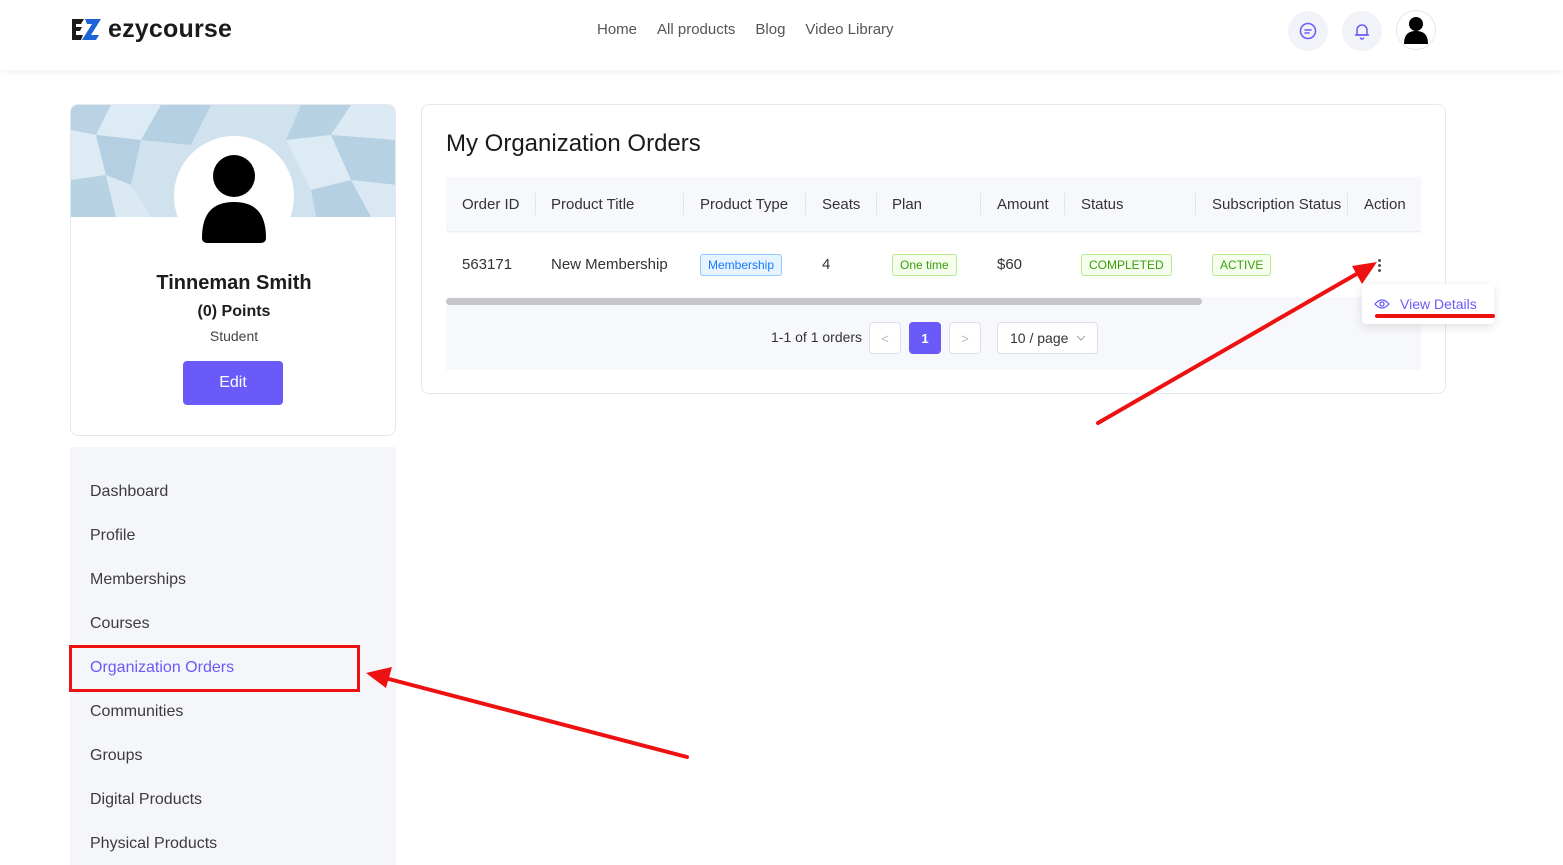 This screenshot has height=865, width=1563. What do you see at coordinates (924, 265) in the screenshot?
I see `plan-badge: One time` at bounding box center [924, 265].